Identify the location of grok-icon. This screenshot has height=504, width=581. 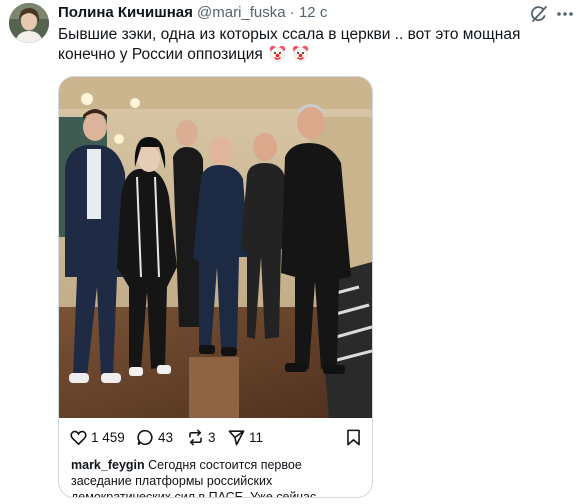
(539, 14).